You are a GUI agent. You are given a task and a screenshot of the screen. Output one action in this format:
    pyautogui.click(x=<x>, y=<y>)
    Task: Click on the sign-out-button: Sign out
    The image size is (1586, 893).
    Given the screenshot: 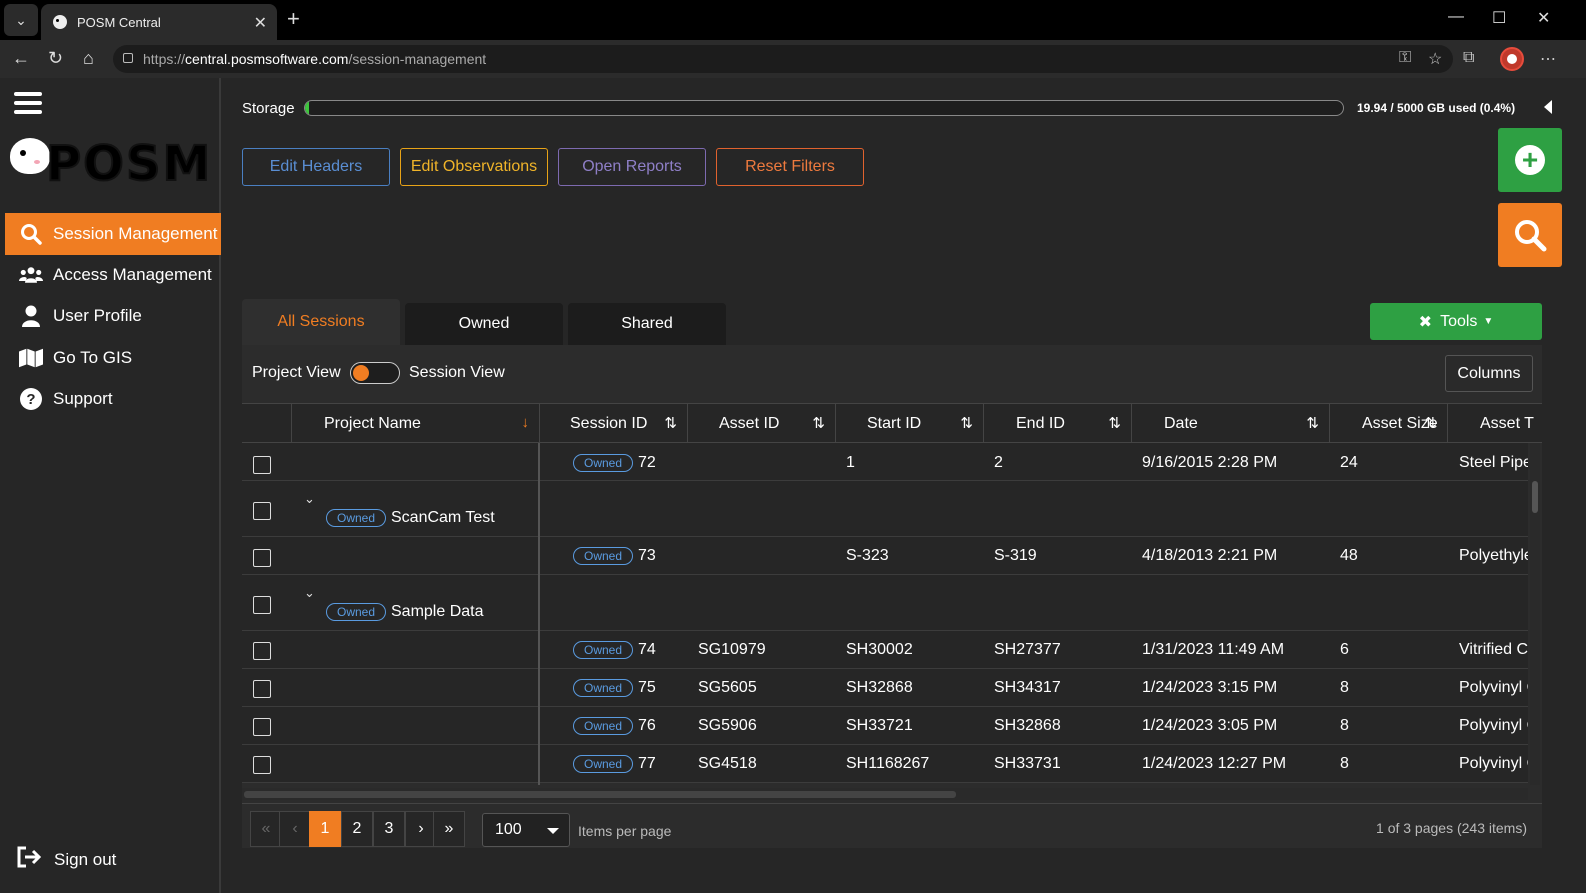 What is the action you would take?
    pyautogui.click(x=66, y=860)
    